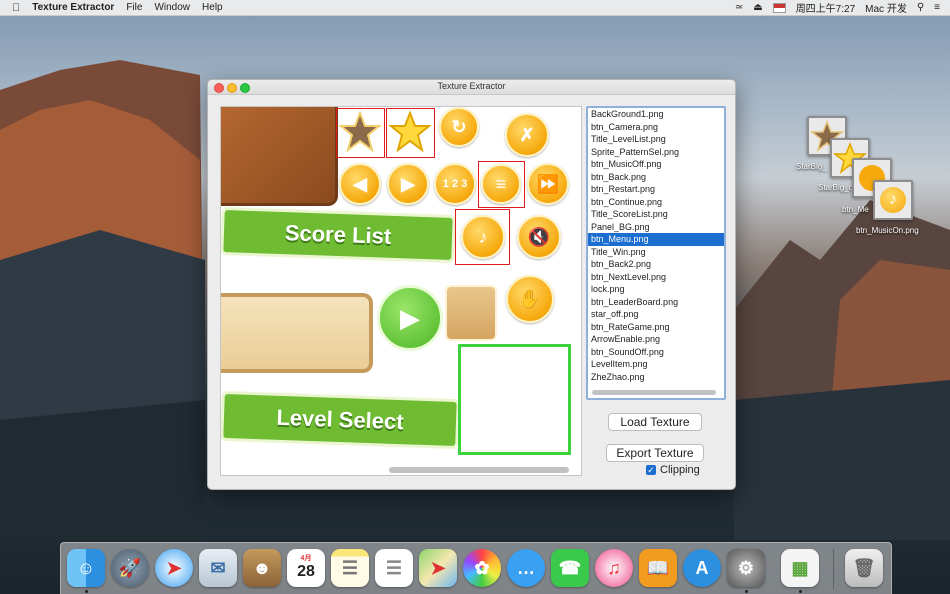 Image resolution: width=950 pixels, height=594 pixels. What do you see at coordinates (655, 422) in the screenshot?
I see `load-texture-button: Load Texture` at bounding box center [655, 422].